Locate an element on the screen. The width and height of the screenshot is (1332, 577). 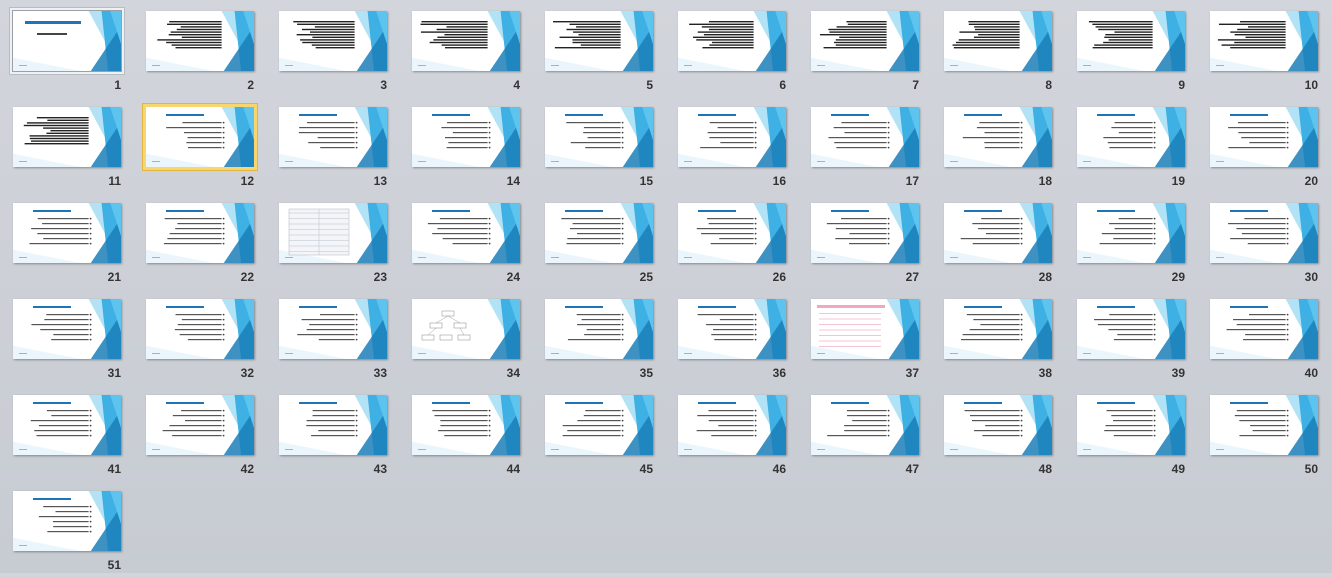
slide-thumbnail-14: 14 is located at coordinates (472, 150).